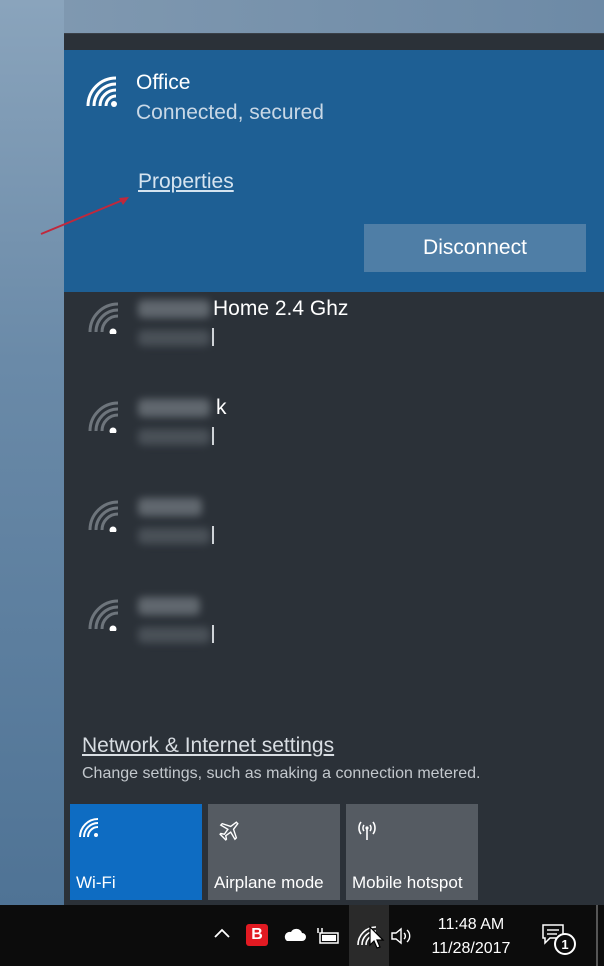 The image size is (604, 966). Describe the element at coordinates (412, 852) in the screenshot. I see `mobile-hotspot-tile: Mobile hotspot` at that location.